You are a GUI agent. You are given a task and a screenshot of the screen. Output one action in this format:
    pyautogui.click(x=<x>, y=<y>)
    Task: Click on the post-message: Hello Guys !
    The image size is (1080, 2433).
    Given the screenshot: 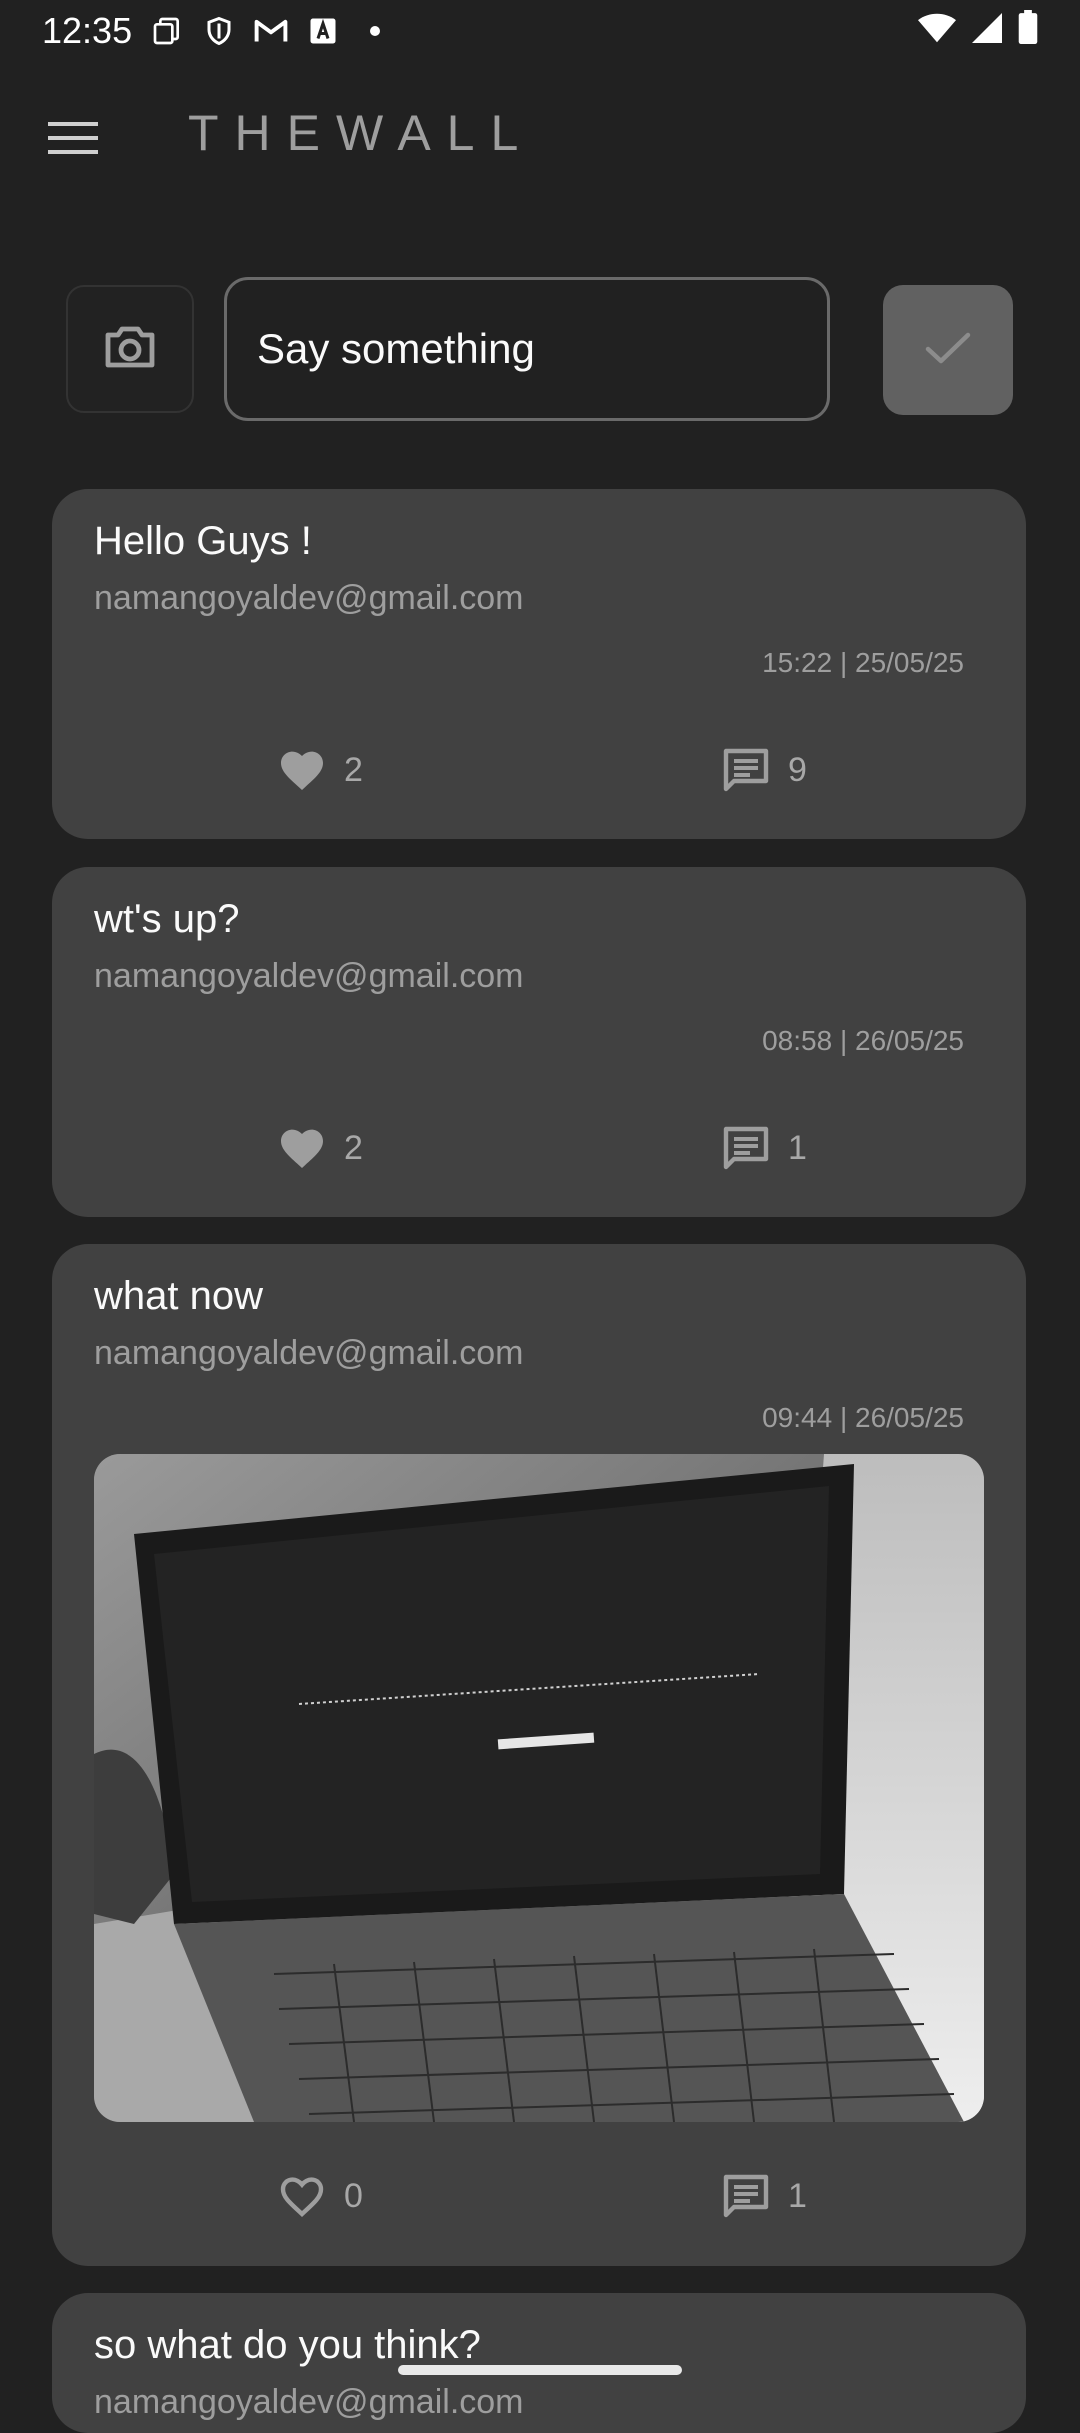 What is the action you would take?
    pyautogui.click(x=203, y=541)
    